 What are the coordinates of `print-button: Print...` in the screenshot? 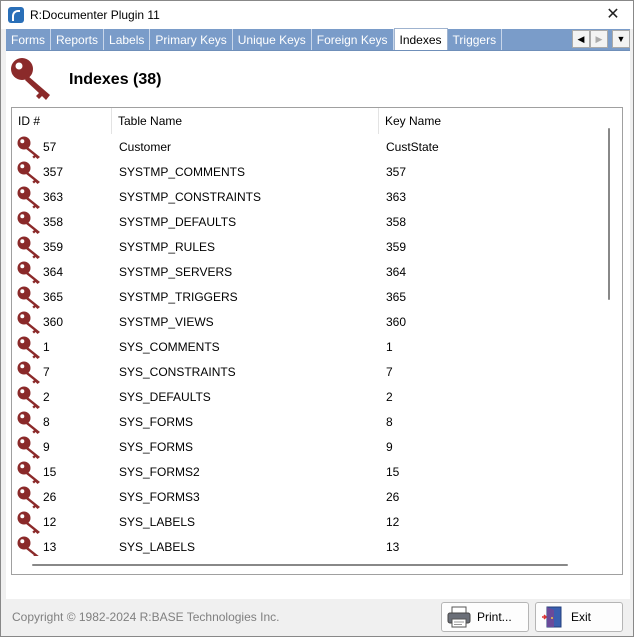 It's located at (485, 617).